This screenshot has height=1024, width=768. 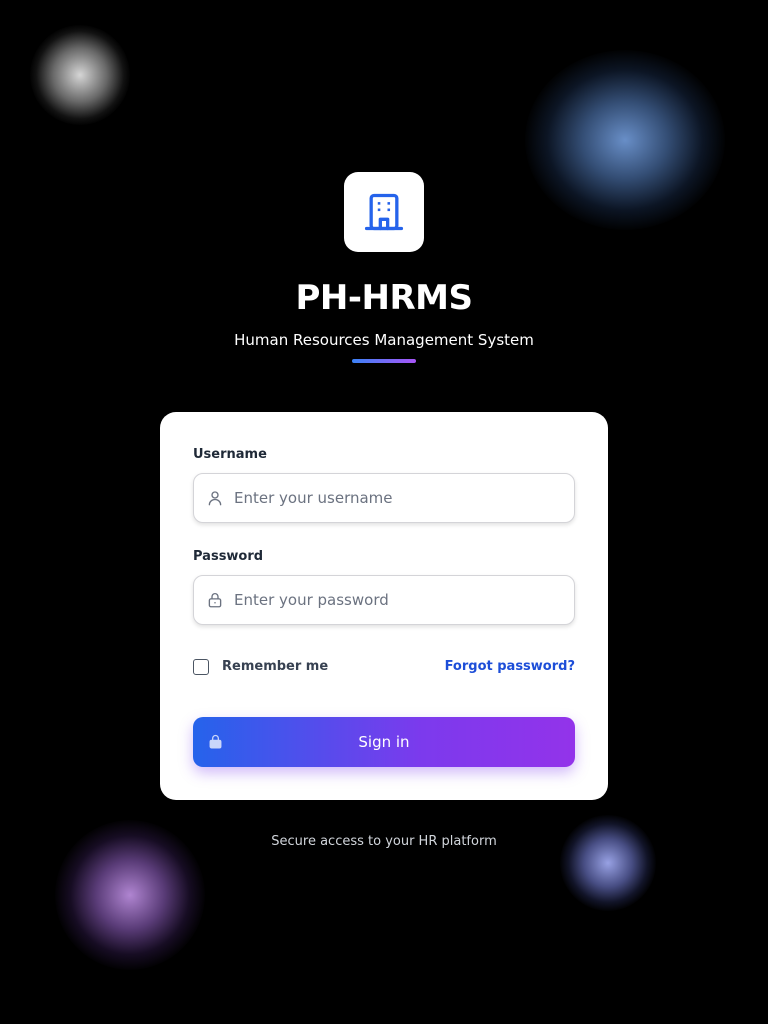 What do you see at coordinates (399, 498) in the screenshot?
I see `username-input` at bounding box center [399, 498].